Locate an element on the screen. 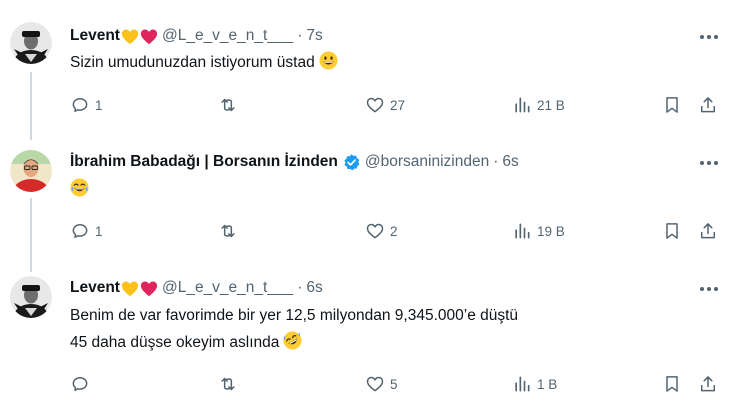 Image resolution: width=730 pixels, height=420 pixels. views-count: 19 B is located at coordinates (551, 231).